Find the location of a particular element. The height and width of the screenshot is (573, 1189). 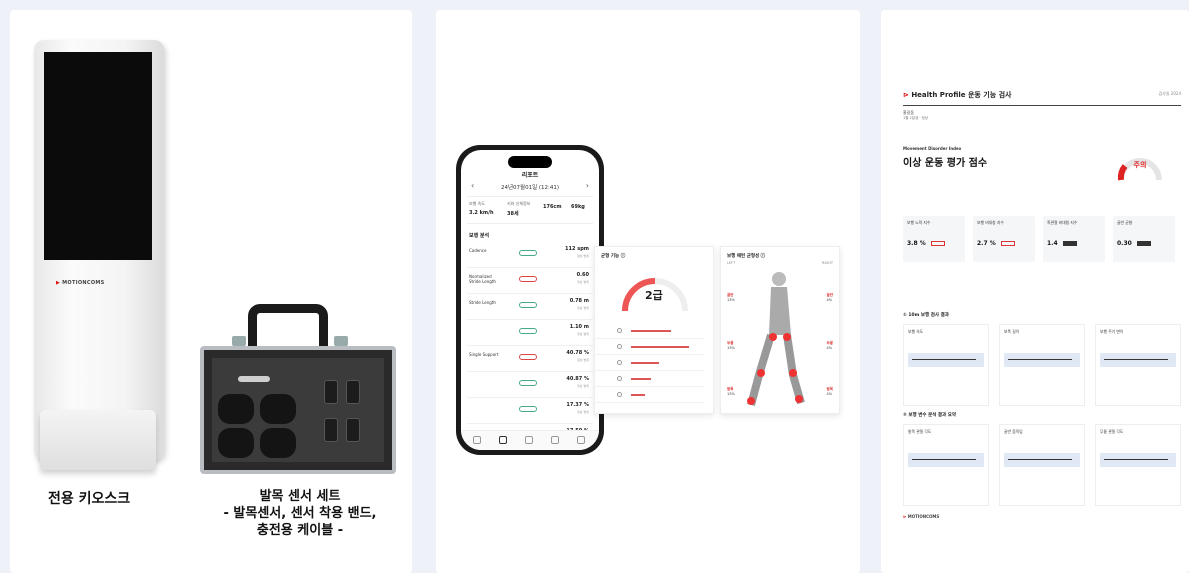

sensor-case-image is located at coordinates (298, 410).